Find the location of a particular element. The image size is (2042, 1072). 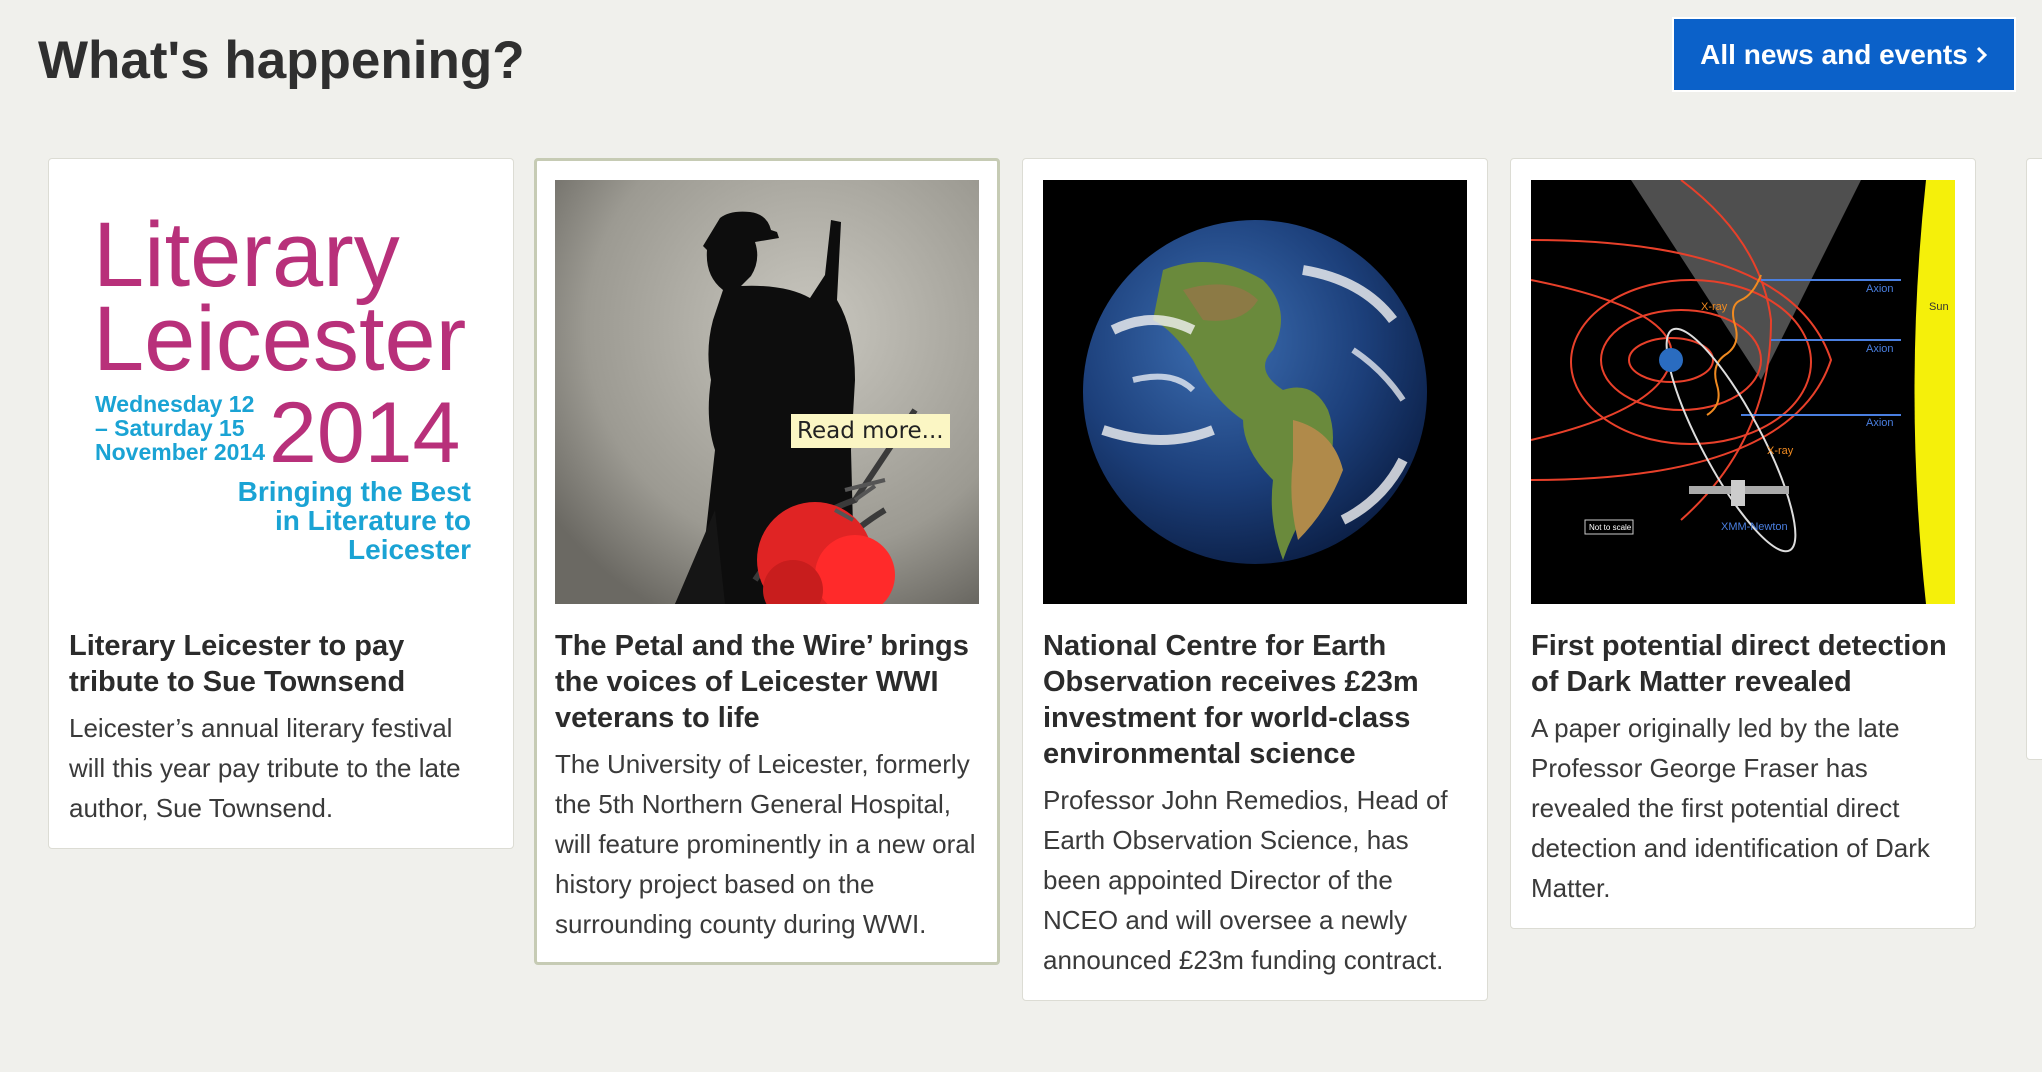

label-xray-2: X-ray is located at coordinates (1780, 451).